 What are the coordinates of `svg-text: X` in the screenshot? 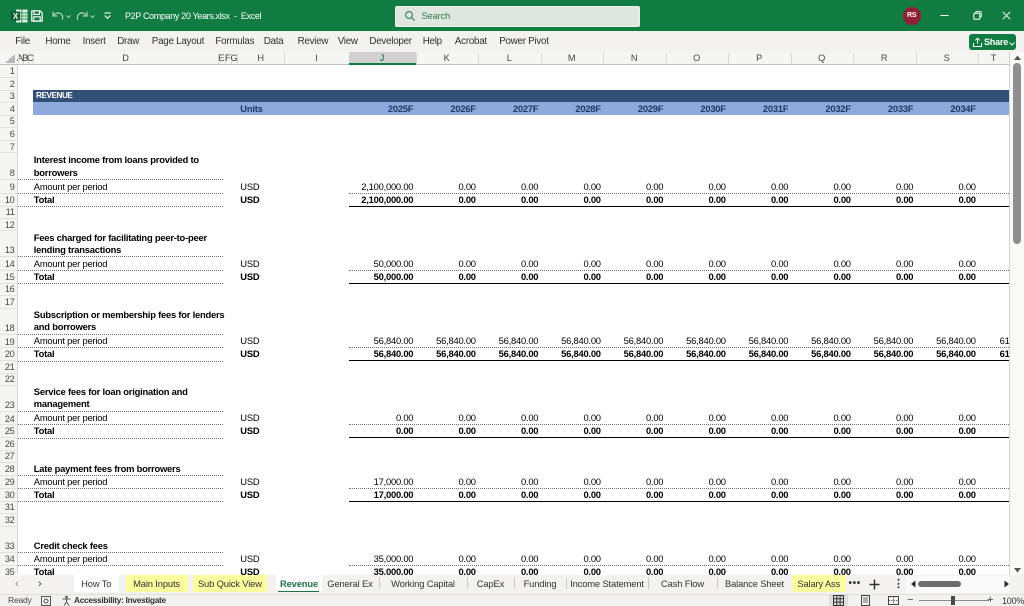 It's located at (15, 16).